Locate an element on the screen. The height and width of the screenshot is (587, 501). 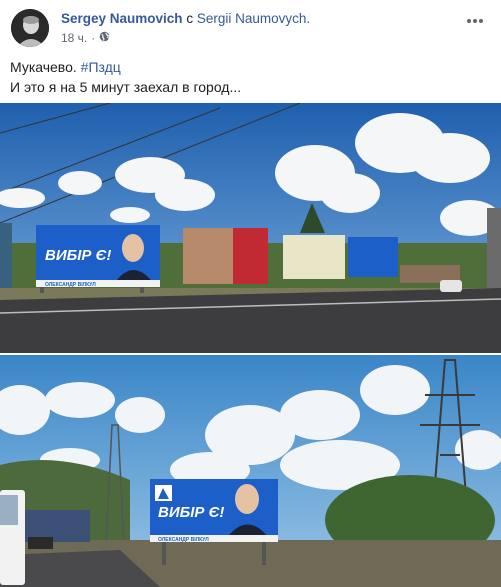
avatar is located at coordinates (30, 28).